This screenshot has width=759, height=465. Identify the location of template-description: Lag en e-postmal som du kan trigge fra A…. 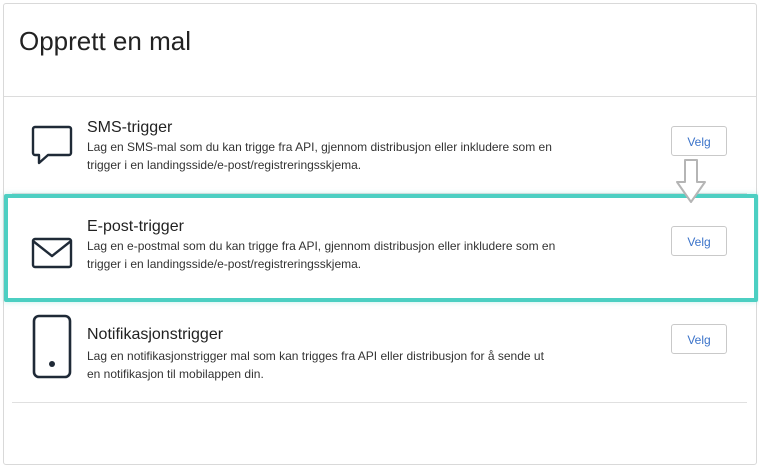
(321, 255).